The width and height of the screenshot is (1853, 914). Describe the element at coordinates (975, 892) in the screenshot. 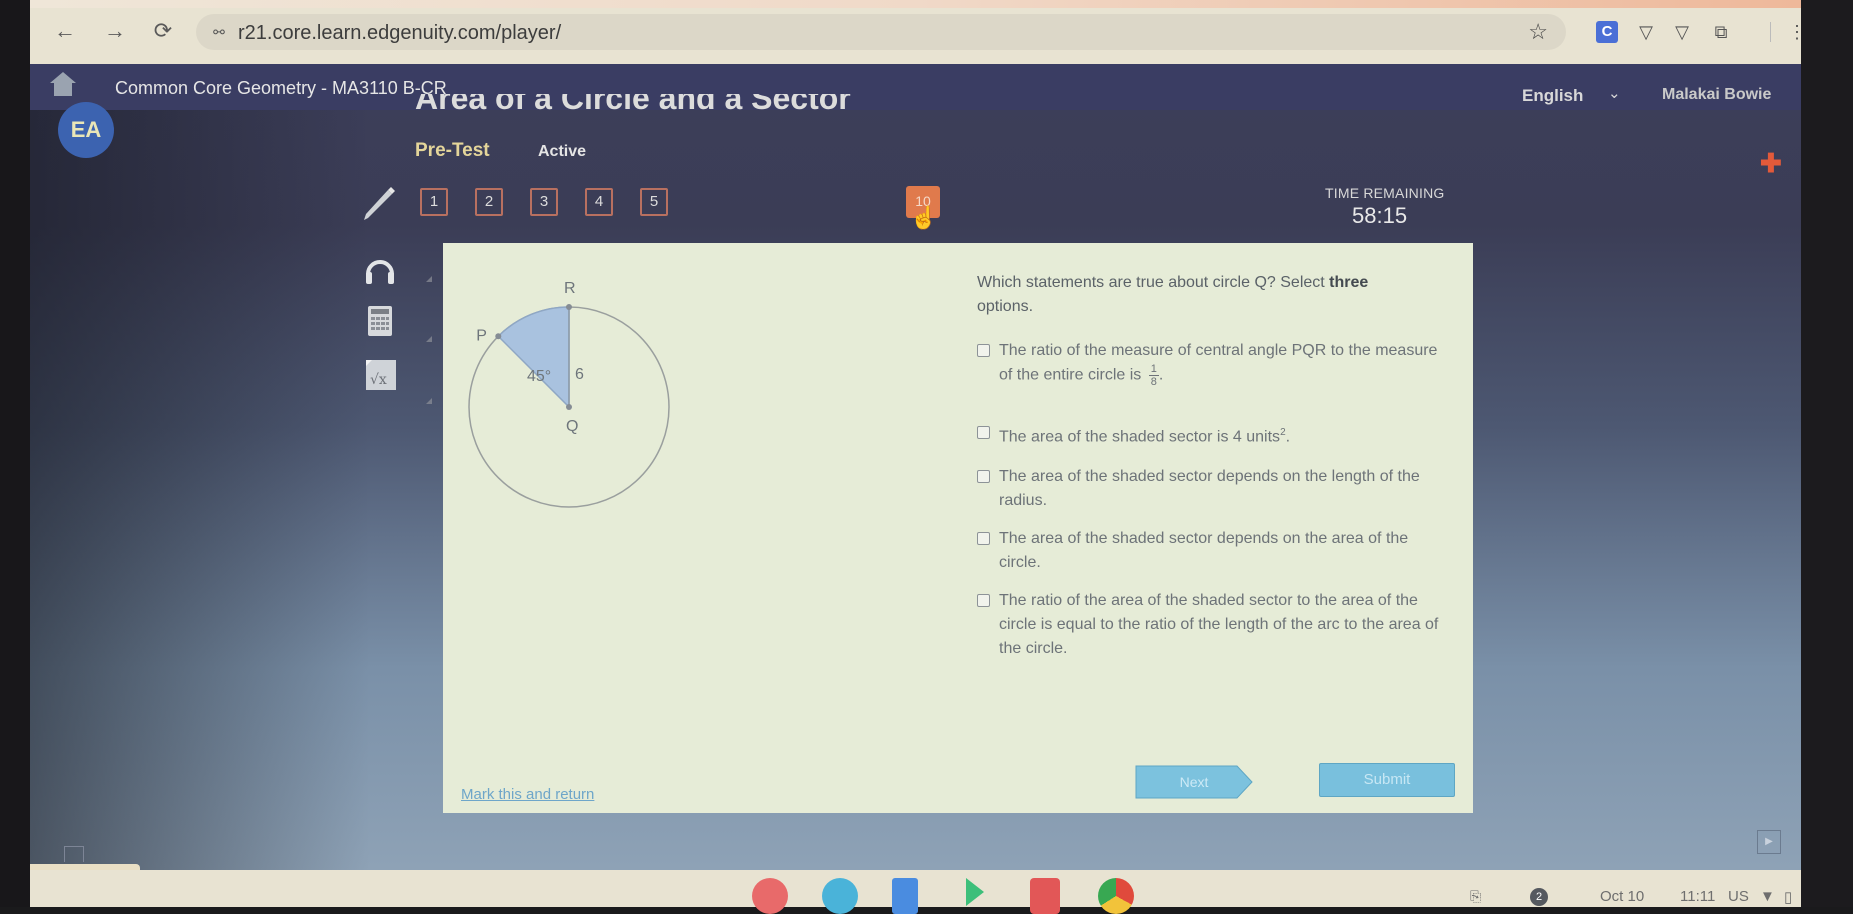

I see `play-store-icon` at that location.